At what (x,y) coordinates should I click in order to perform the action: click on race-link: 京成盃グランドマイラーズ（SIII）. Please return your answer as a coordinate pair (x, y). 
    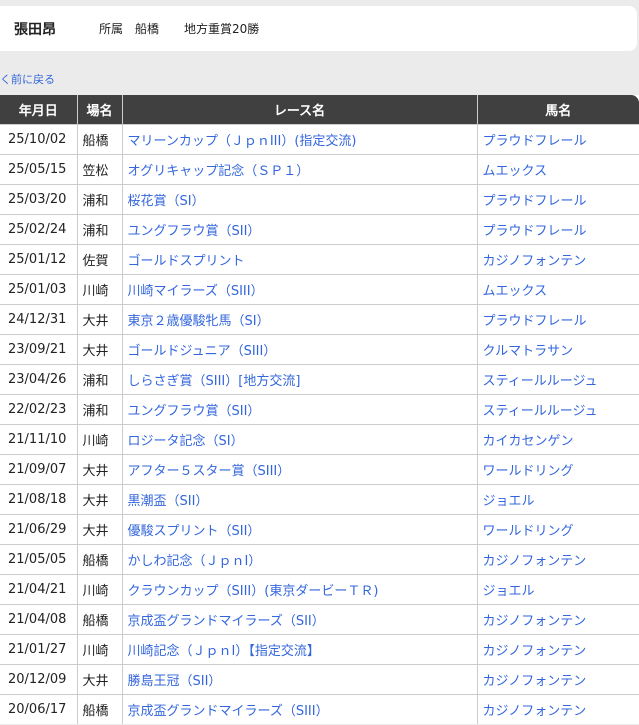
    Looking at the image, I should click on (299, 708).